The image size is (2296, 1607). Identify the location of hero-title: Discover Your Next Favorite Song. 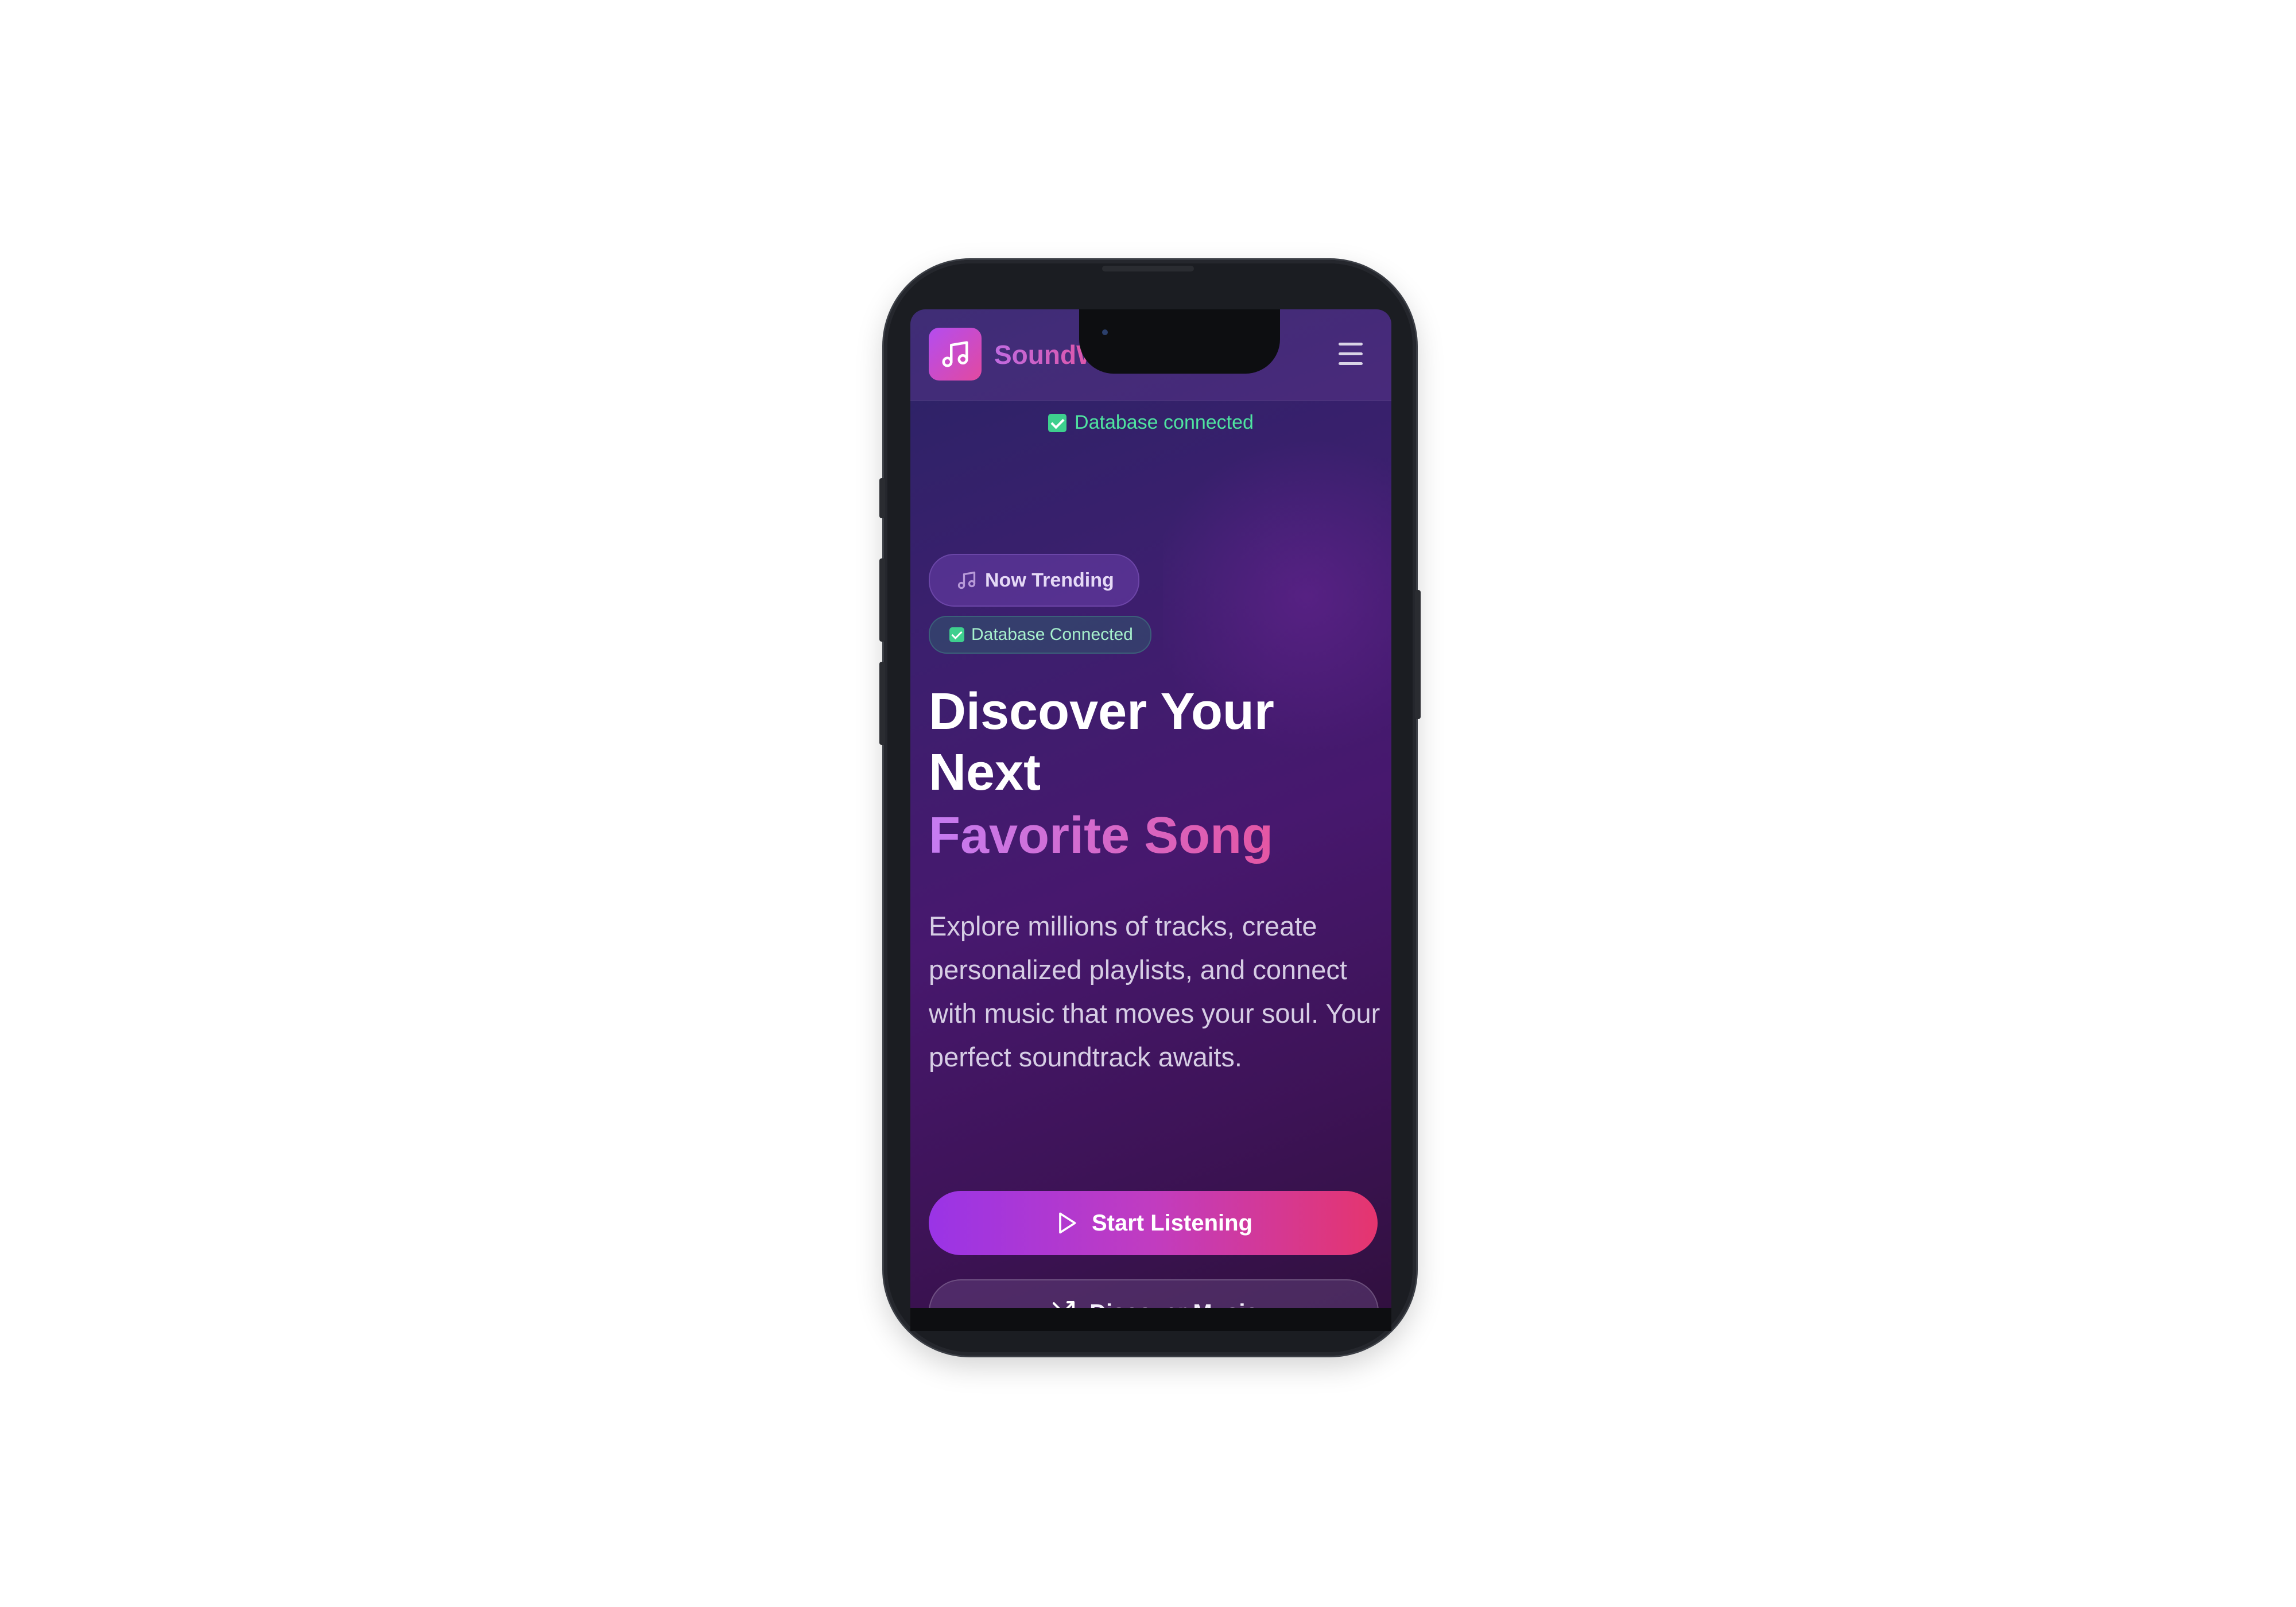
(1155, 774).